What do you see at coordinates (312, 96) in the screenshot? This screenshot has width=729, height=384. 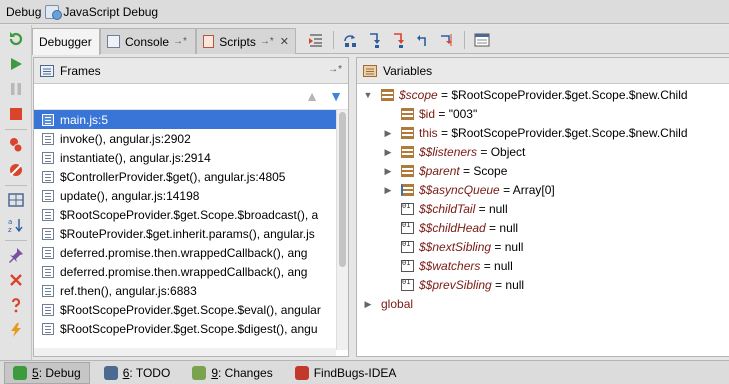 I see `arrow-up-icon: ▲` at bounding box center [312, 96].